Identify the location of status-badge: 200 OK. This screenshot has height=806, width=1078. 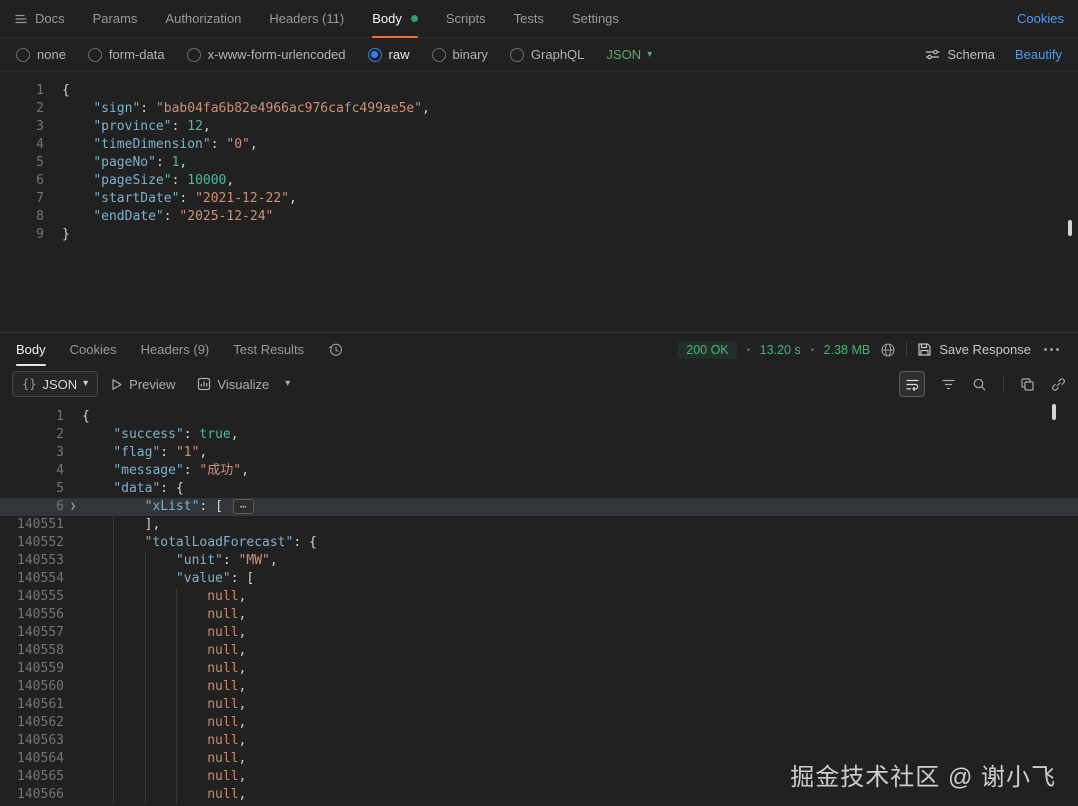
(707, 349).